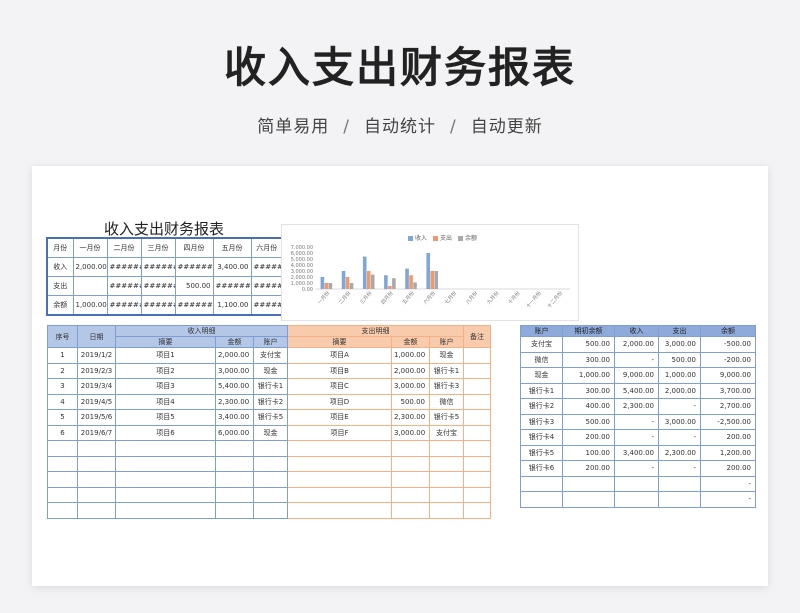 Image resolution: width=800 pixels, height=613 pixels. What do you see at coordinates (270, 355) in the screenshot?
I see `ledger-cell-in-acct: 支付宝` at bounding box center [270, 355].